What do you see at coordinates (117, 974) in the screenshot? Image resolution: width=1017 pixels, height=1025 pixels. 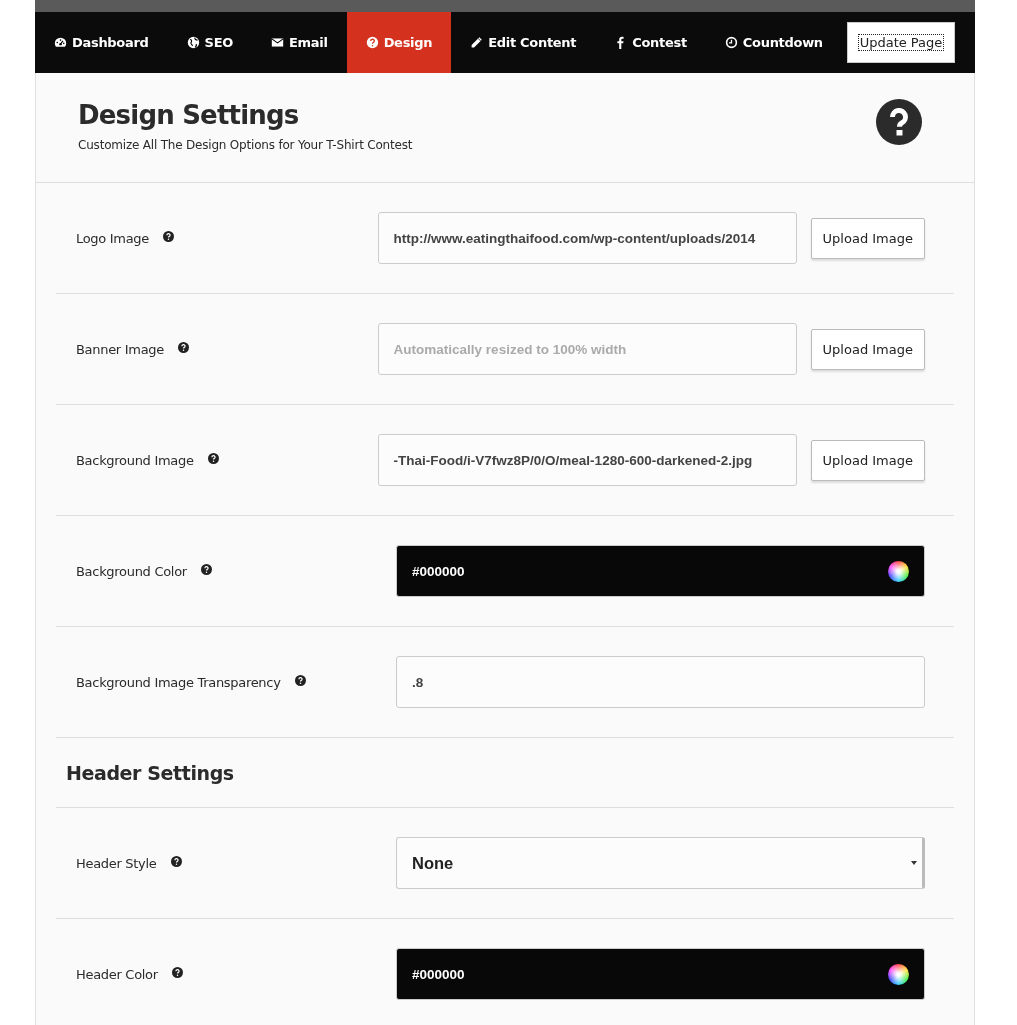 I see `field-label: Header Color` at bounding box center [117, 974].